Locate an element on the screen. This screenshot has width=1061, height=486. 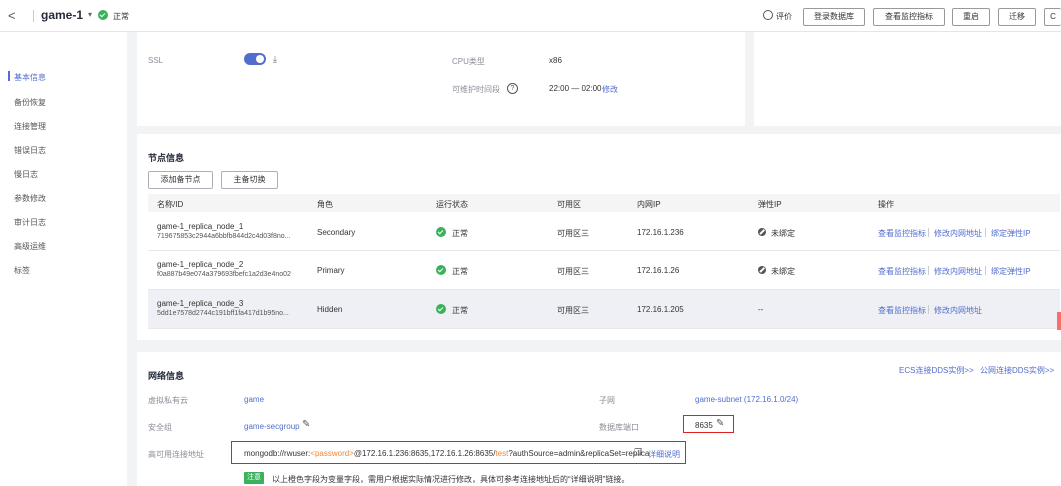
node-role: Primary is located at coordinates (331, 270).